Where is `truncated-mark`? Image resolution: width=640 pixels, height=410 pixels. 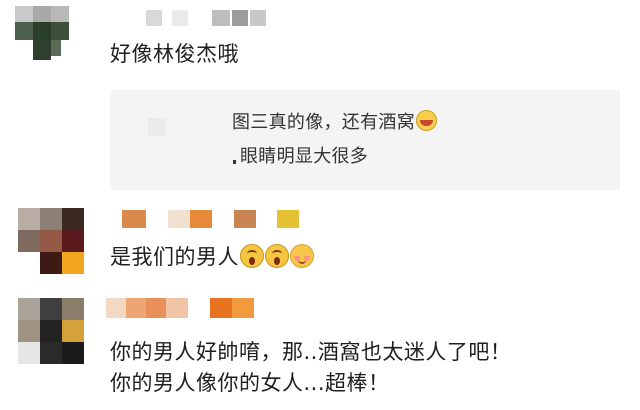 truncated-mark is located at coordinates (234, 162).